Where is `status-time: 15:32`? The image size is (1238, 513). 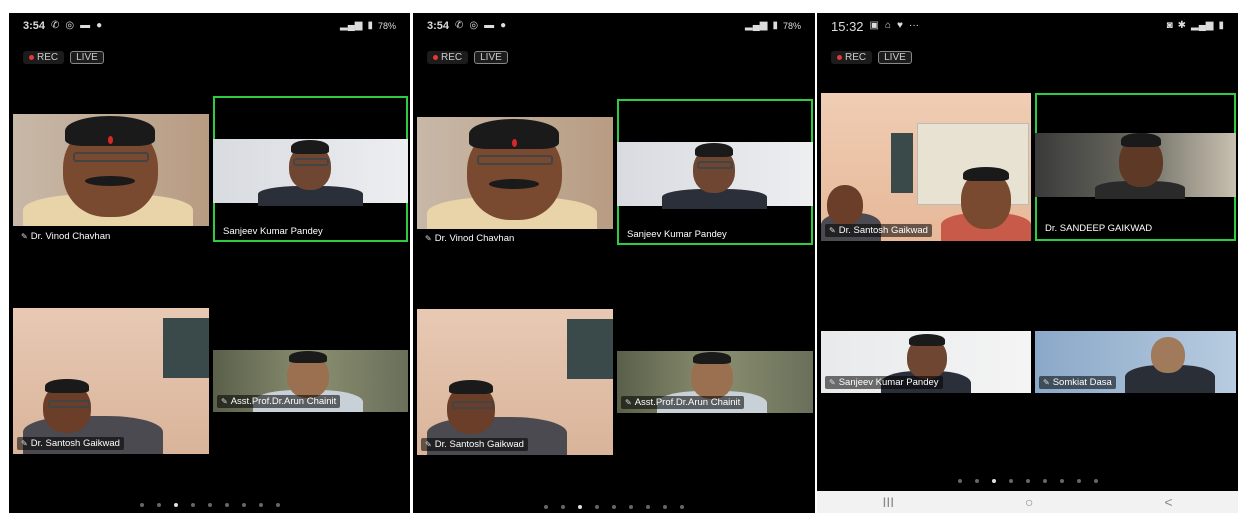
status-time: 15:32 is located at coordinates (847, 26).